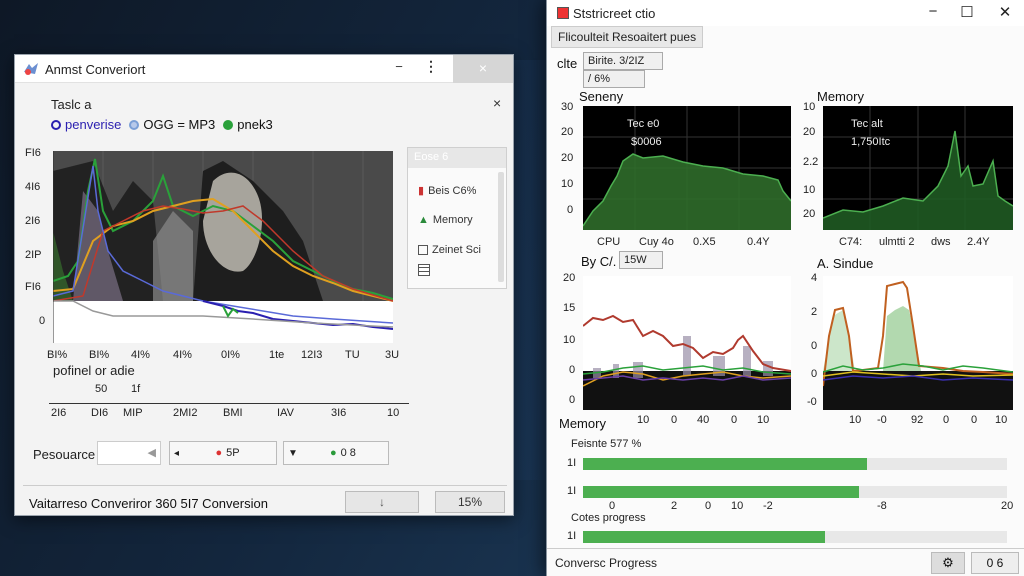 Image resolution: width=1024 pixels, height=576 pixels. Describe the element at coordinates (285, 413) in the screenshot. I see `x-tick-label: IAV` at that location.